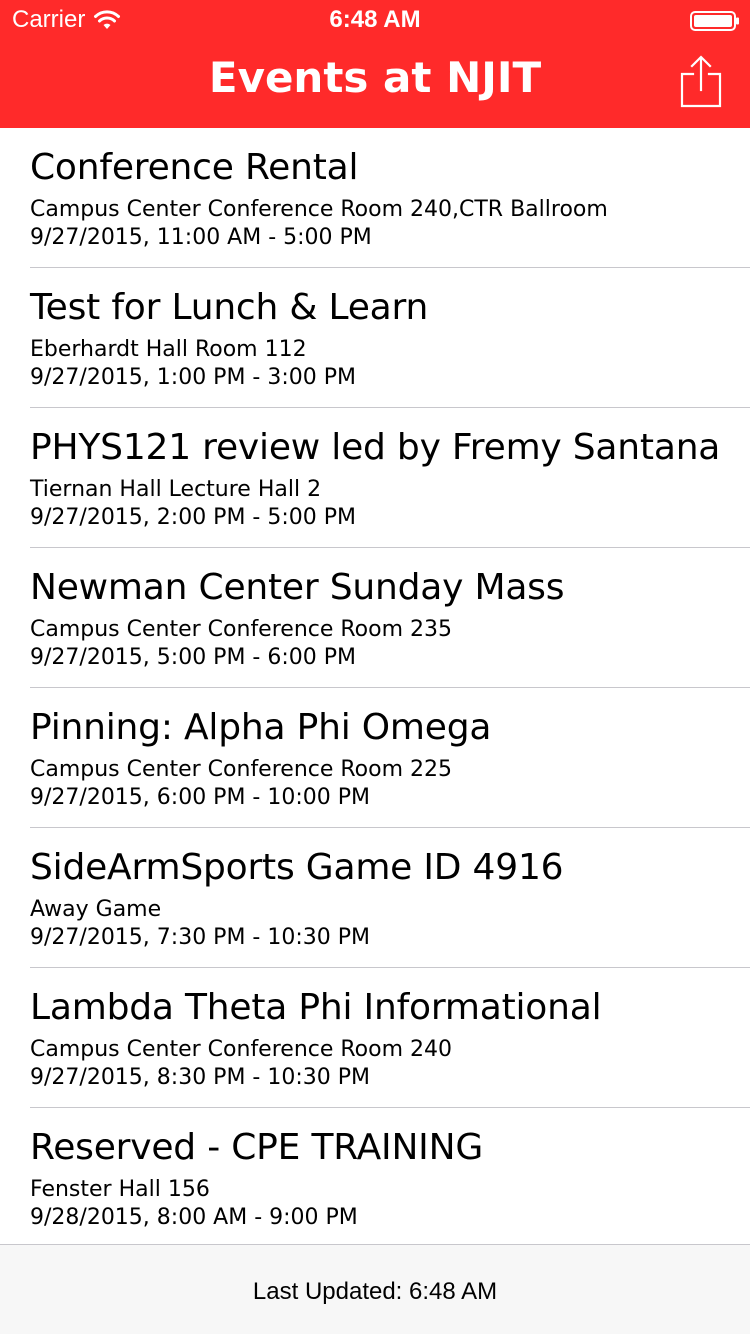 The height and width of the screenshot is (1334, 750). I want to click on event-time: 9/27/2015, 7:30 PM - 10:30 PM, so click(200, 937).